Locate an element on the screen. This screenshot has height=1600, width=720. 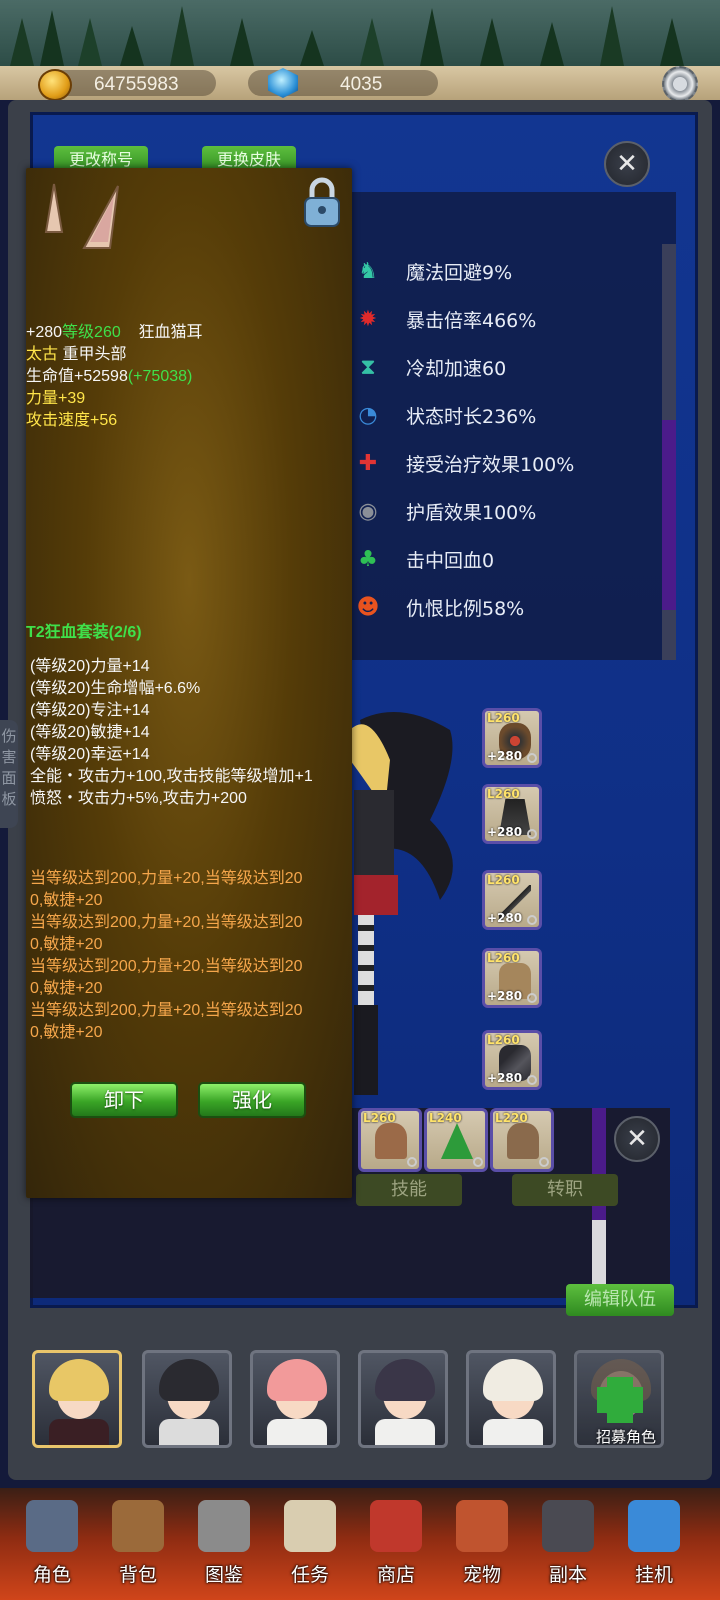
close-panel-button: ✕ is located at coordinates (627, 164).